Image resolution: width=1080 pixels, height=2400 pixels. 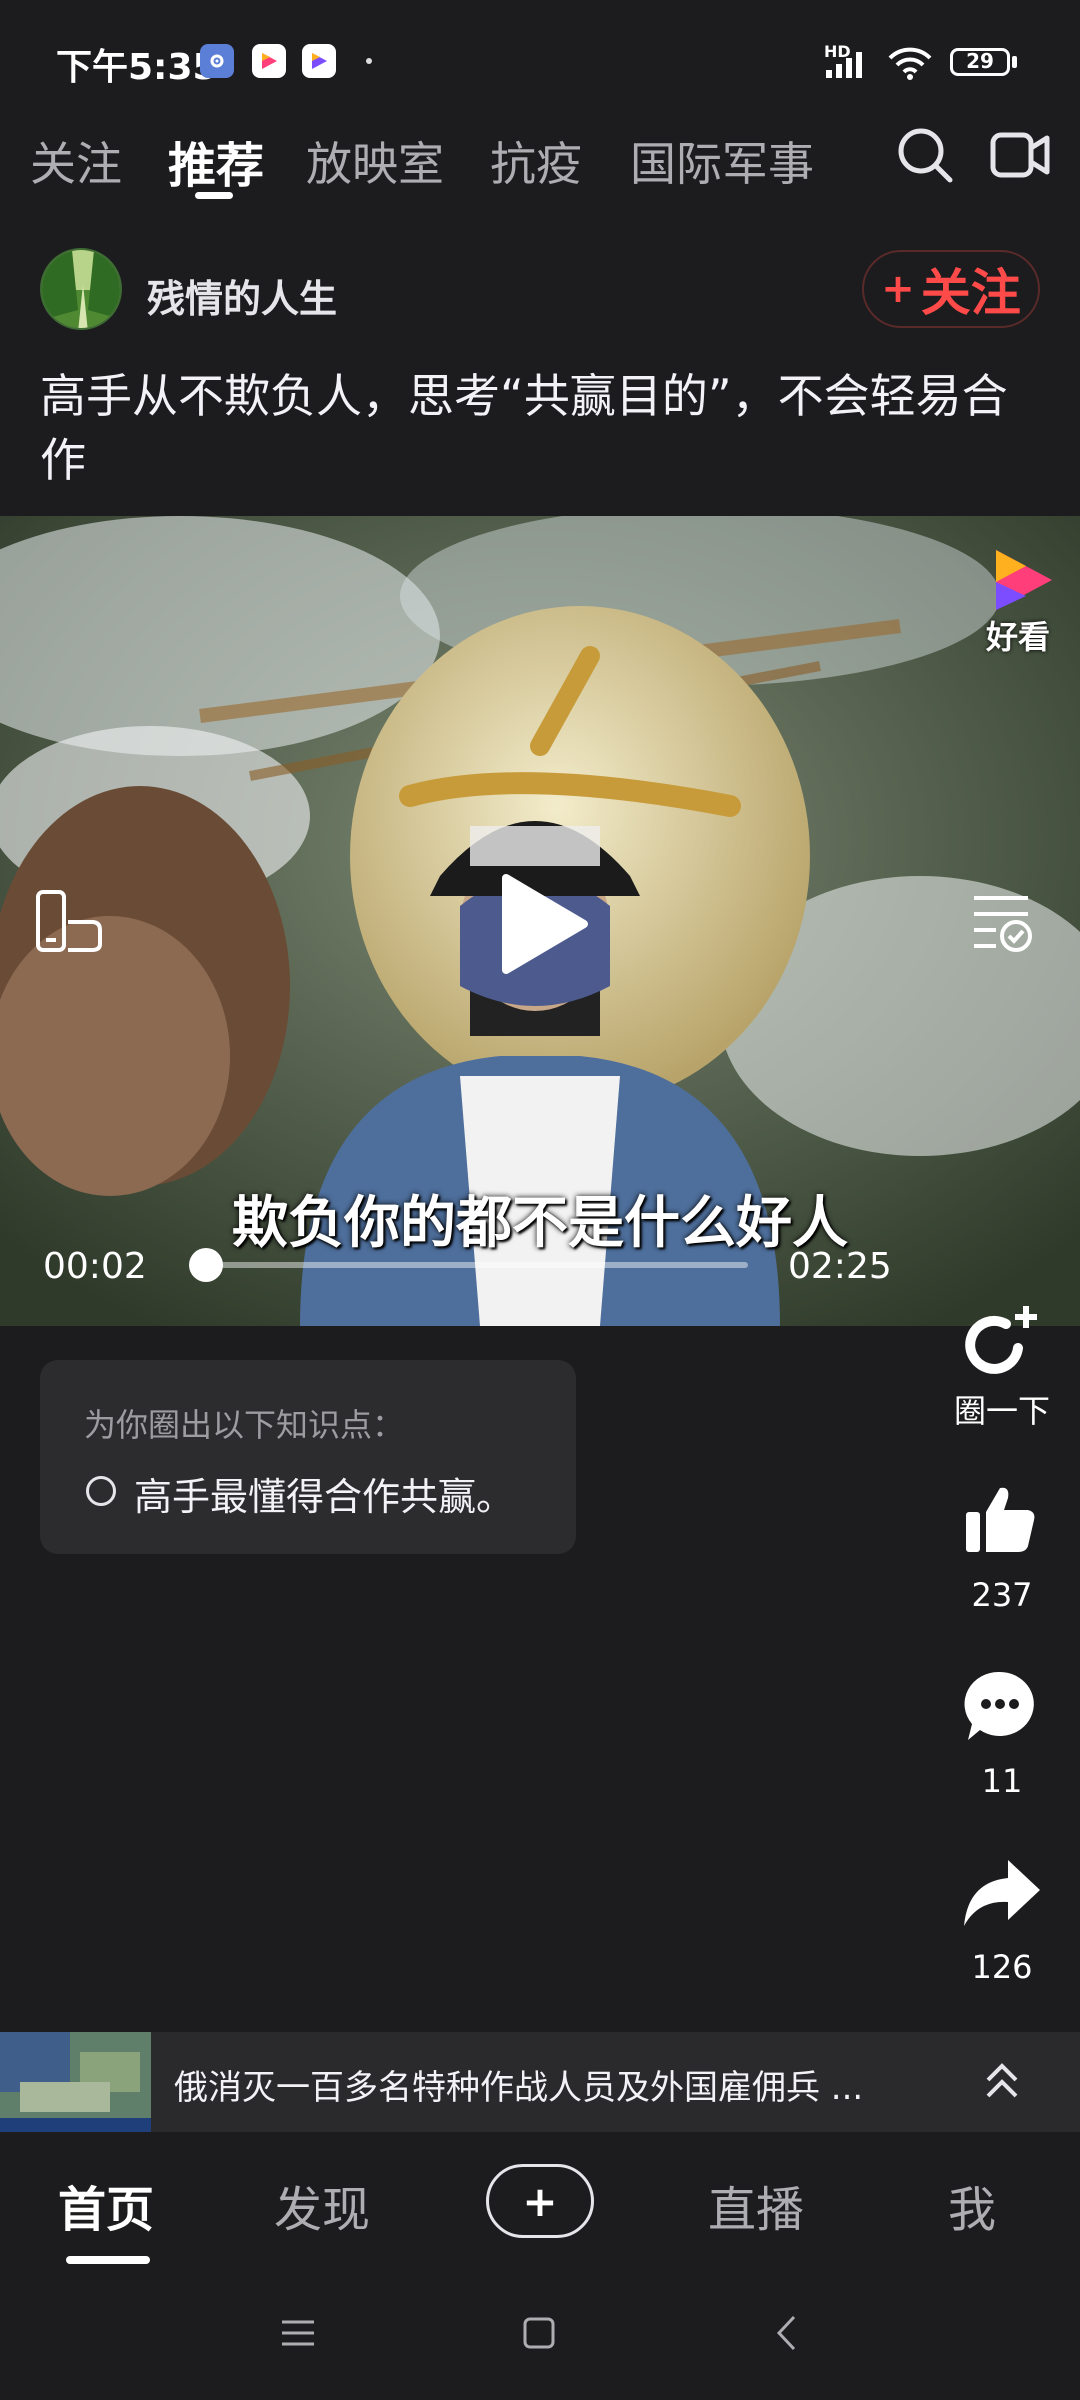 I want to click on mini-player-thumbnail, so click(x=75, y=2082).